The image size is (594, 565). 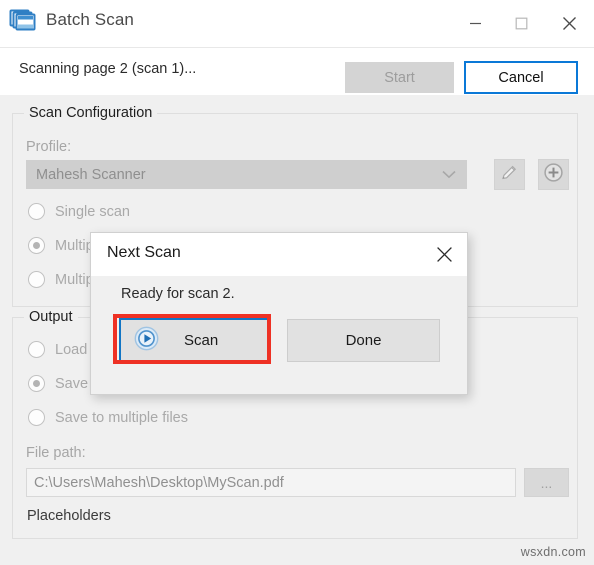 I want to click on window-titlebar: Batch Scan, so click(x=297, y=24).